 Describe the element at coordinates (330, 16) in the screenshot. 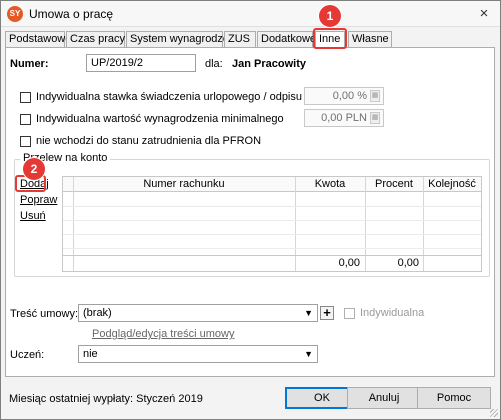

I see `step-badge-1: 1` at that location.